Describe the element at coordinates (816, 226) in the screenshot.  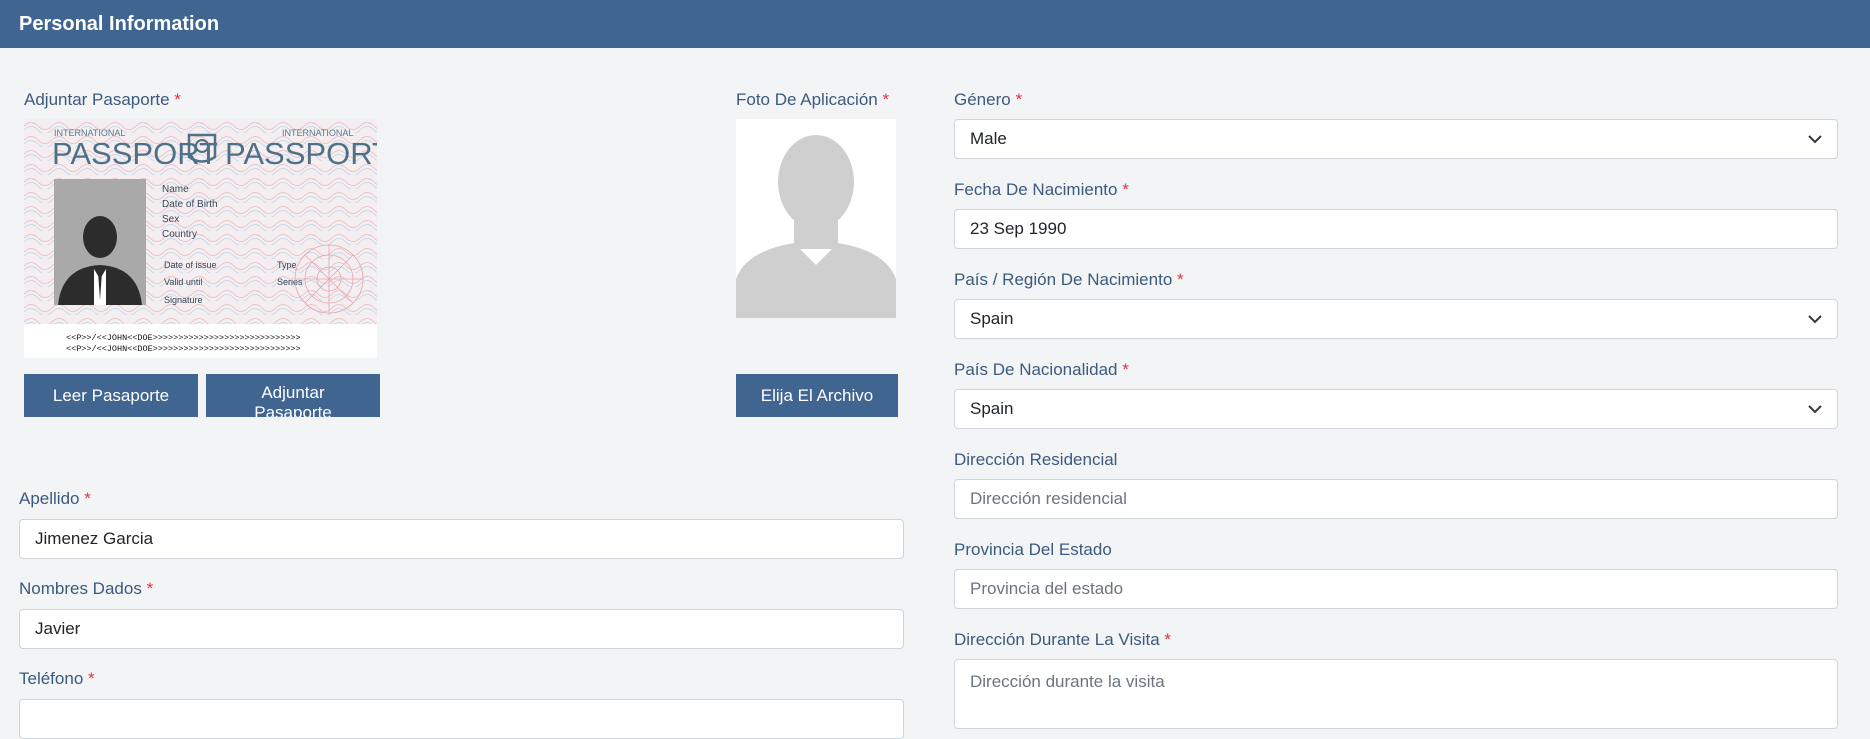
I see `person-silhouette-icon` at that location.